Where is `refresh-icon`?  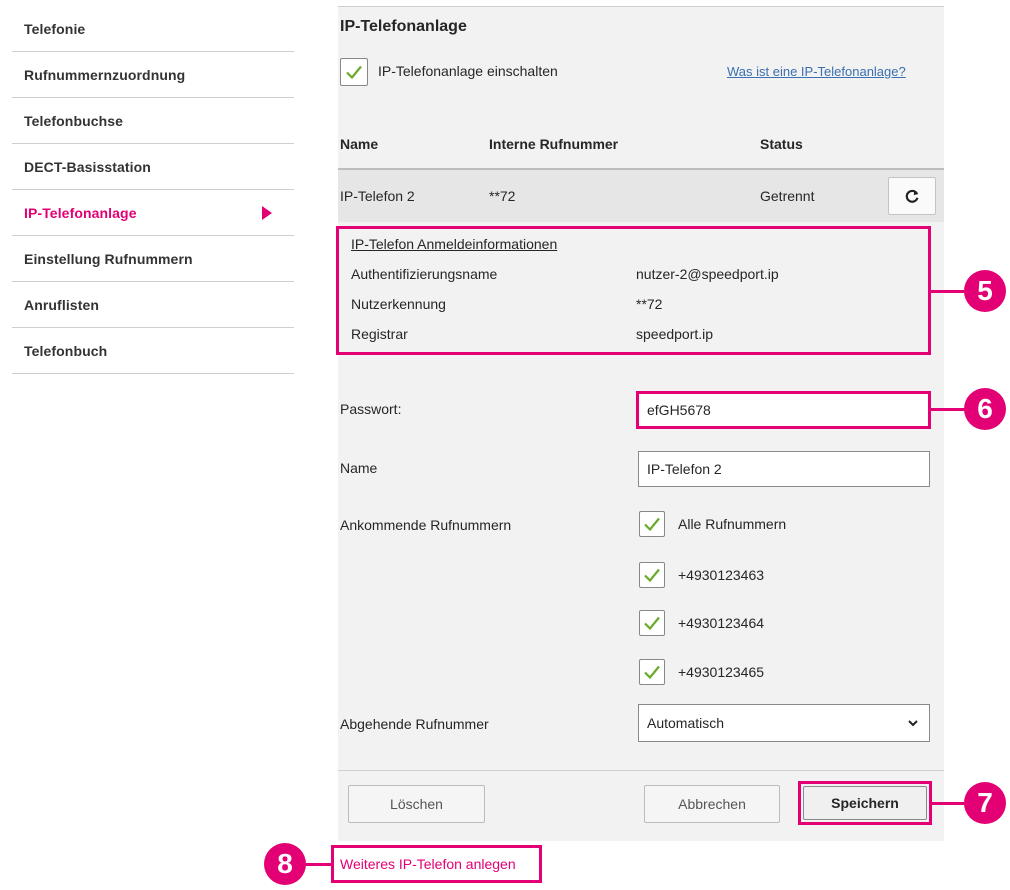
refresh-icon is located at coordinates (912, 196).